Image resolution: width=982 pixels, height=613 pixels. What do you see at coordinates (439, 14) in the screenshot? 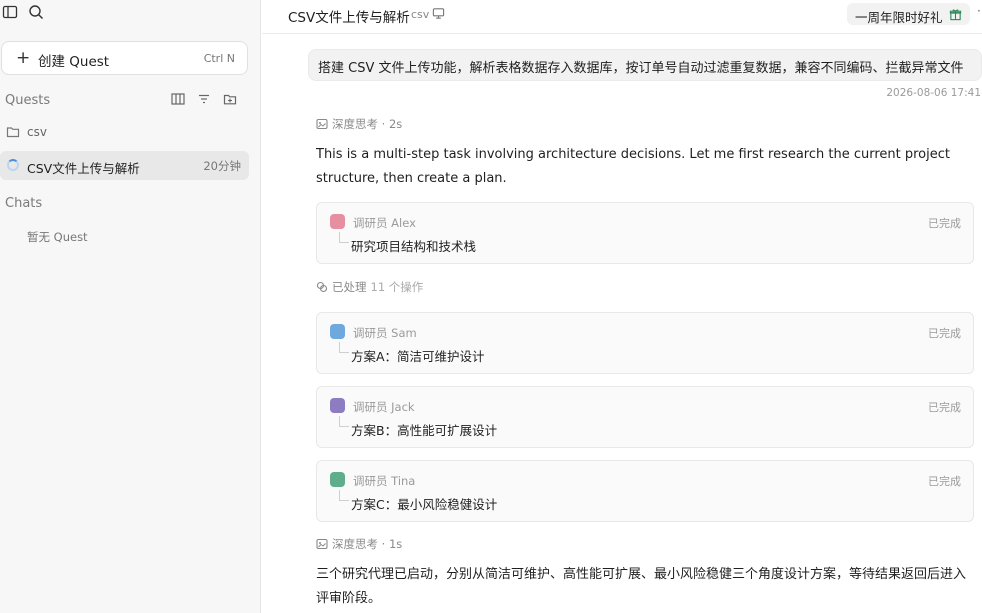
I see `monitor-icon` at bounding box center [439, 14].